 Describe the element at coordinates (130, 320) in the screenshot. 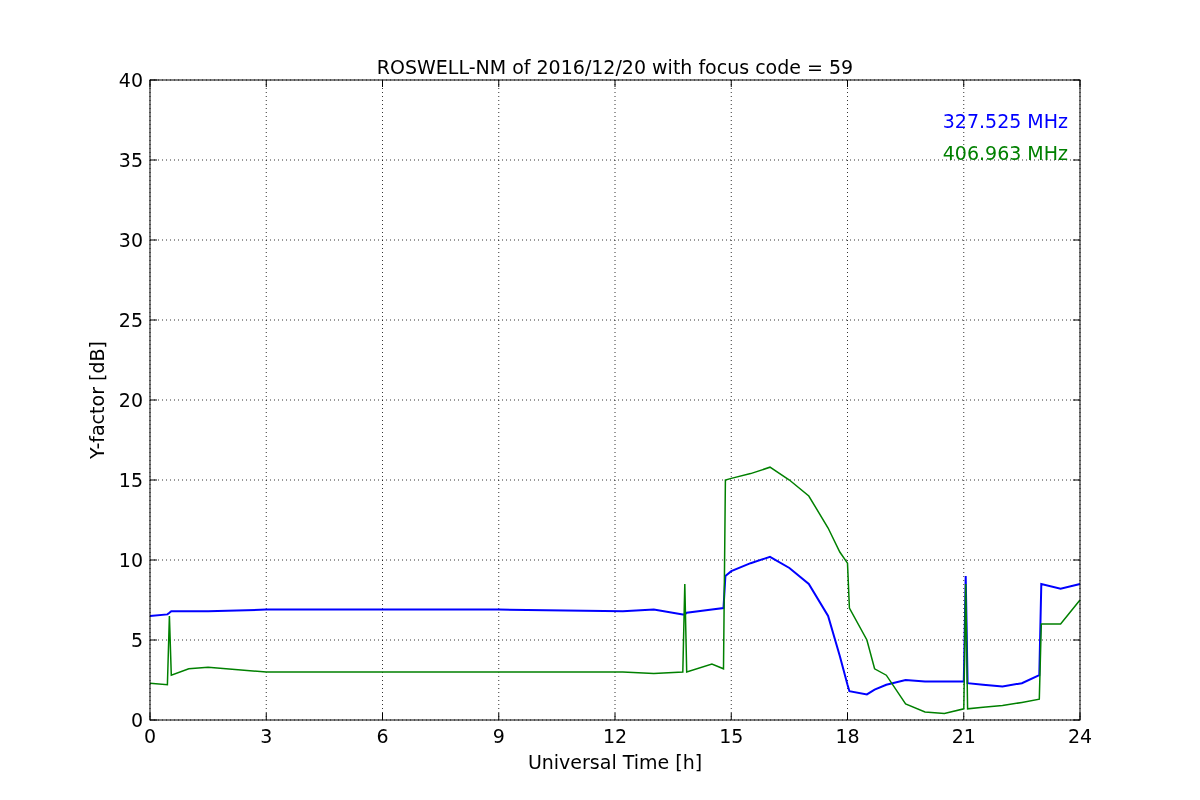

I see `y-tick-label: 25` at that location.